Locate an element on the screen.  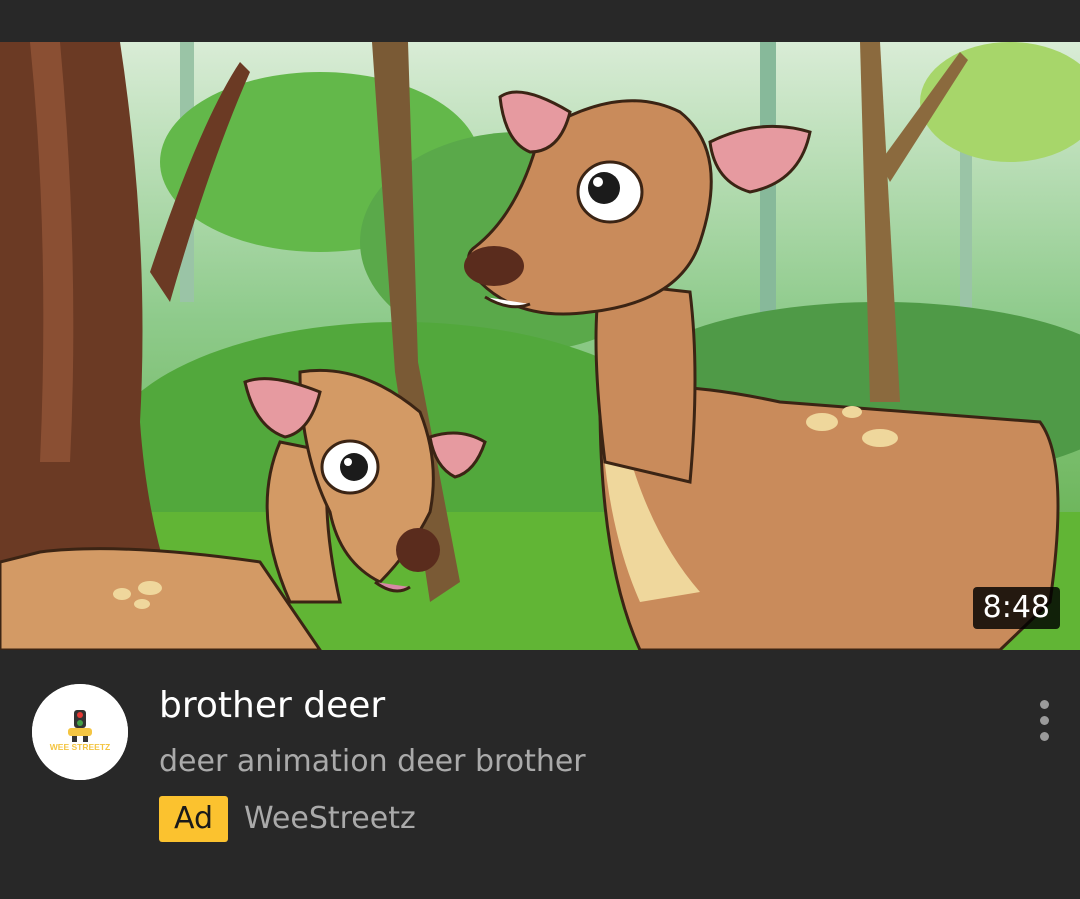
ad-badge: Ad is located at coordinates (193, 819).